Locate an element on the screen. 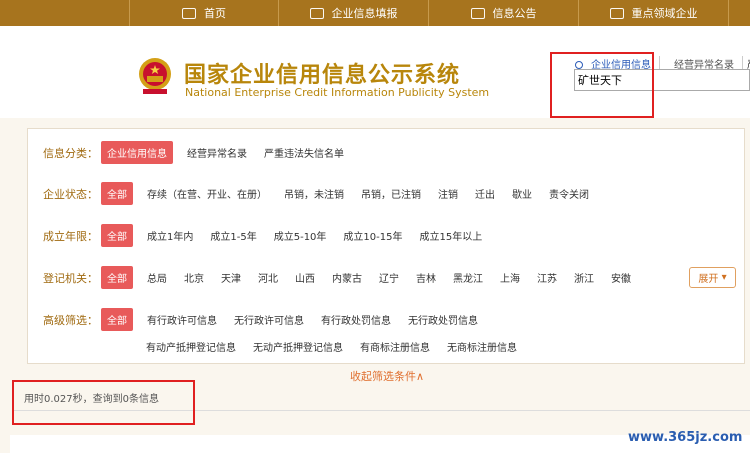 The height and width of the screenshot is (453, 750). status-option: 迁出 is located at coordinates (485, 193).